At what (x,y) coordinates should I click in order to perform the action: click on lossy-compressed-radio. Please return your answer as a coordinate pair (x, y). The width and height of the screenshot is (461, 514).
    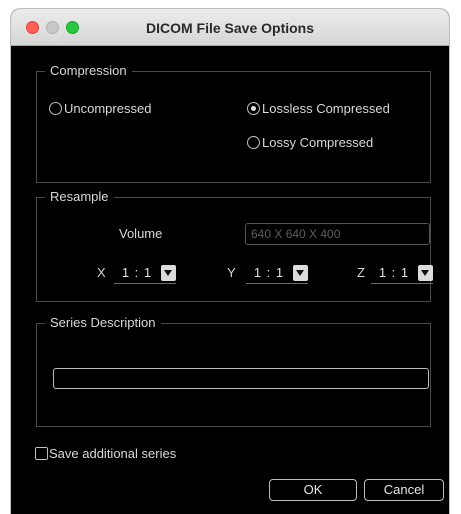
    Looking at the image, I should click on (253, 142).